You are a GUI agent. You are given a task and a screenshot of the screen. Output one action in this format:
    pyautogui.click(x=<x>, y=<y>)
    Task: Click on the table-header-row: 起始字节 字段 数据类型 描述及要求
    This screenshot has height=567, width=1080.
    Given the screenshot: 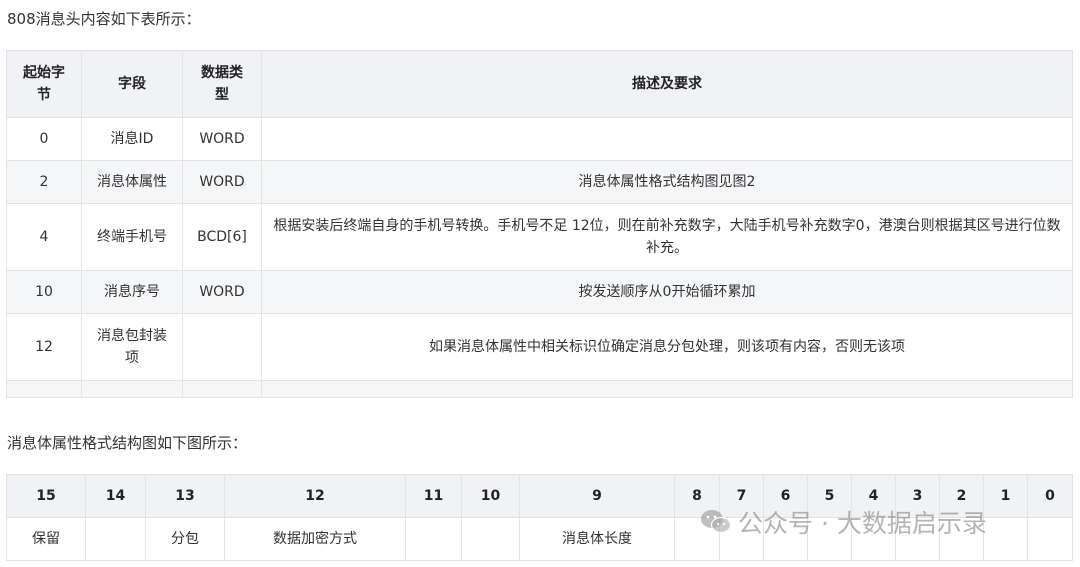 What is the action you would take?
    pyautogui.click(x=539, y=84)
    